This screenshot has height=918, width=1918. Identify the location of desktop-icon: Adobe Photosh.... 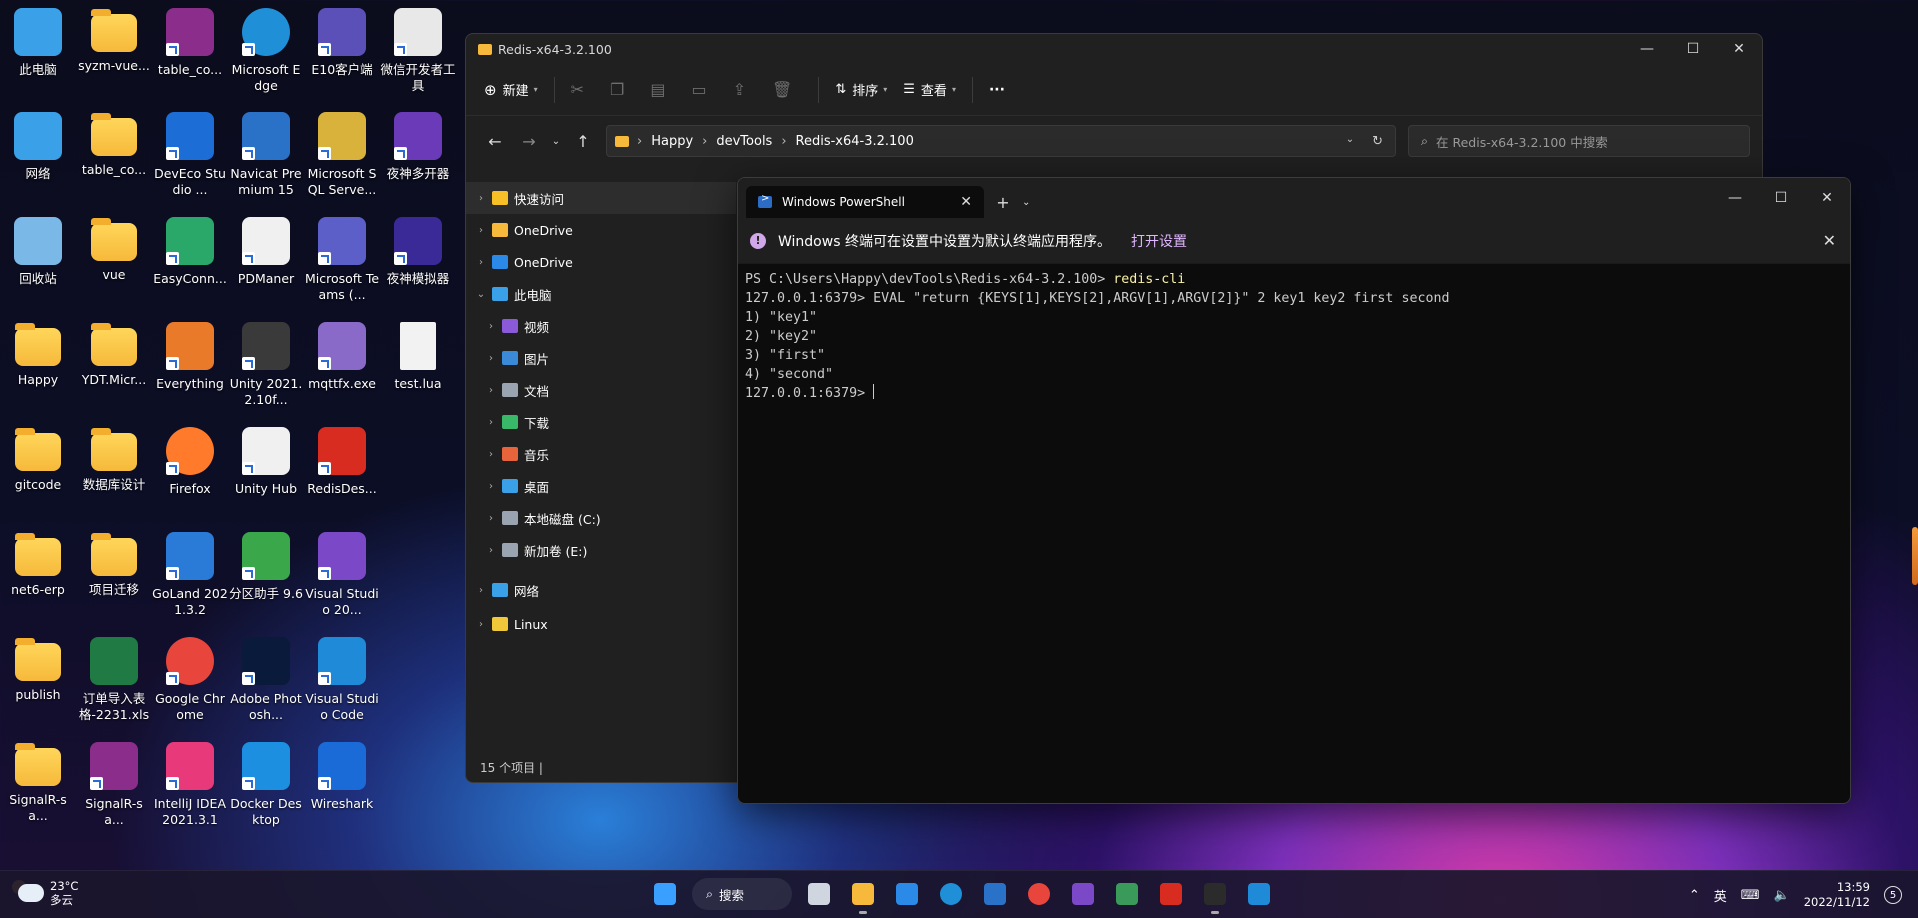
(266, 681).